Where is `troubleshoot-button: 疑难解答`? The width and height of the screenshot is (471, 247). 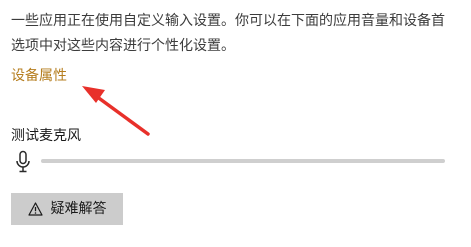
troubleshoot-button: 疑难解答 is located at coordinates (67, 209).